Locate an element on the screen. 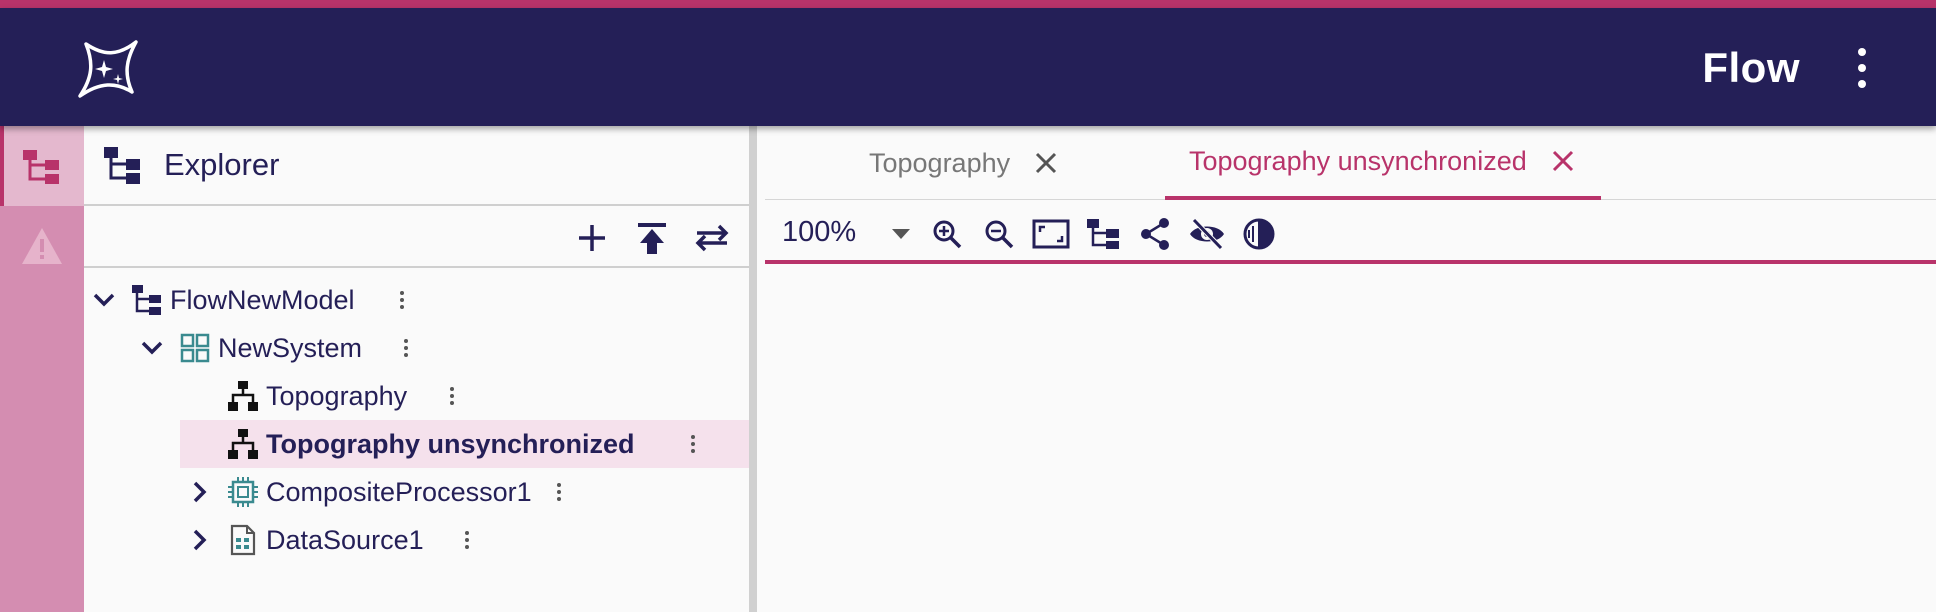 The height and width of the screenshot is (612, 1936). model-tree-icon is located at coordinates (147, 300).